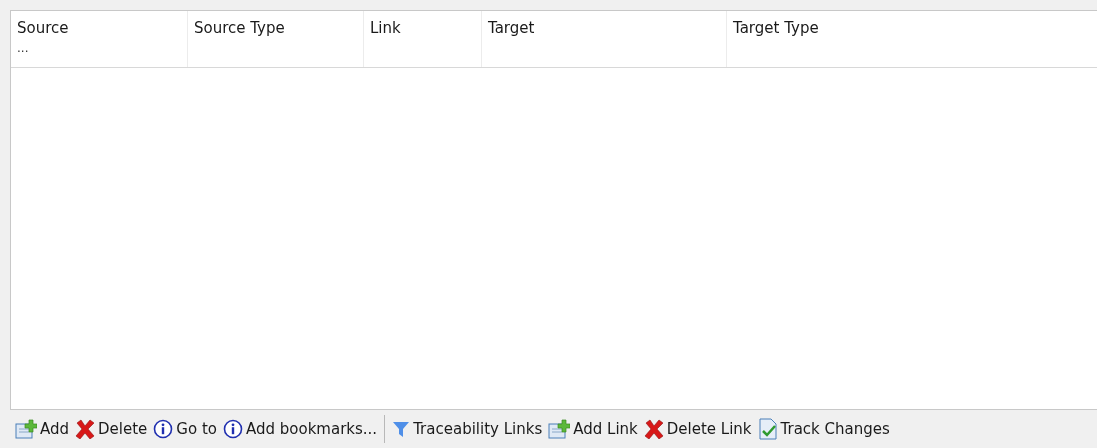  Describe the element at coordinates (776, 28) in the screenshot. I see `column-title: Target Type` at that location.